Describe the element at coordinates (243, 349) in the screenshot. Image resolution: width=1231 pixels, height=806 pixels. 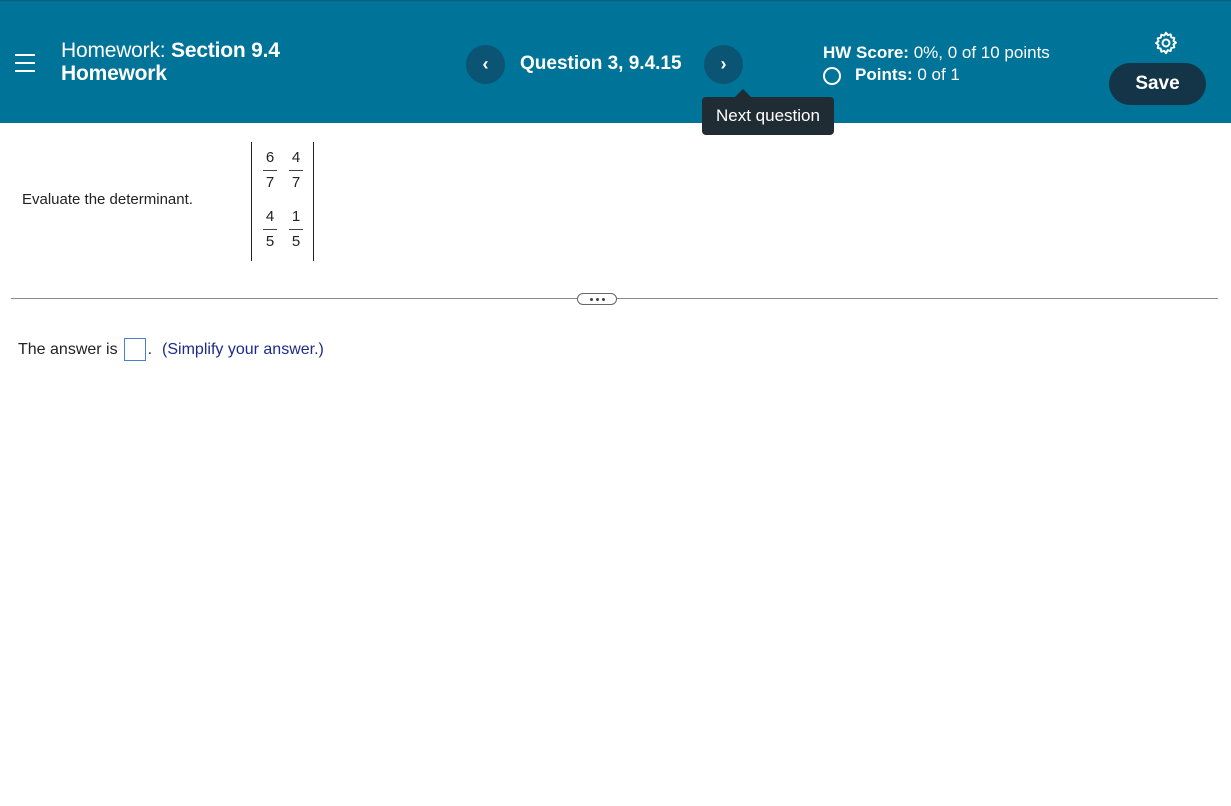
I see `answer-hint: (Simplify your answer.)` at that location.